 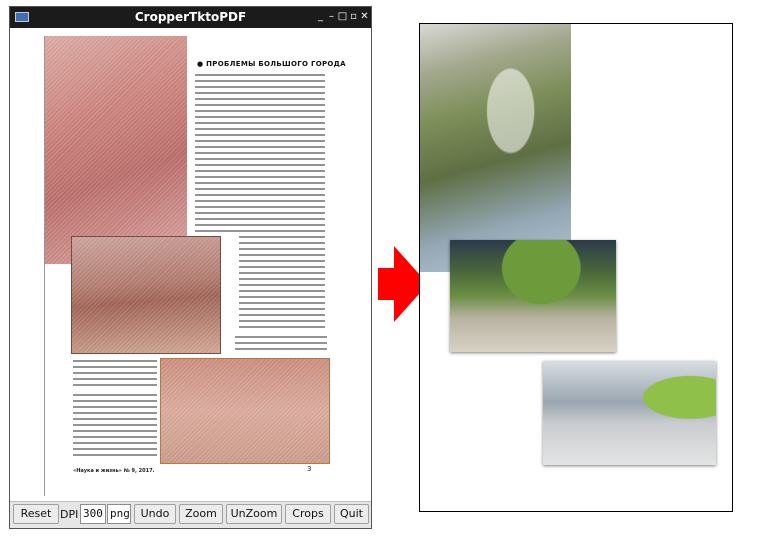 What do you see at coordinates (320, 16) in the screenshot?
I see `minimize-icon: _` at bounding box center [320, 16].